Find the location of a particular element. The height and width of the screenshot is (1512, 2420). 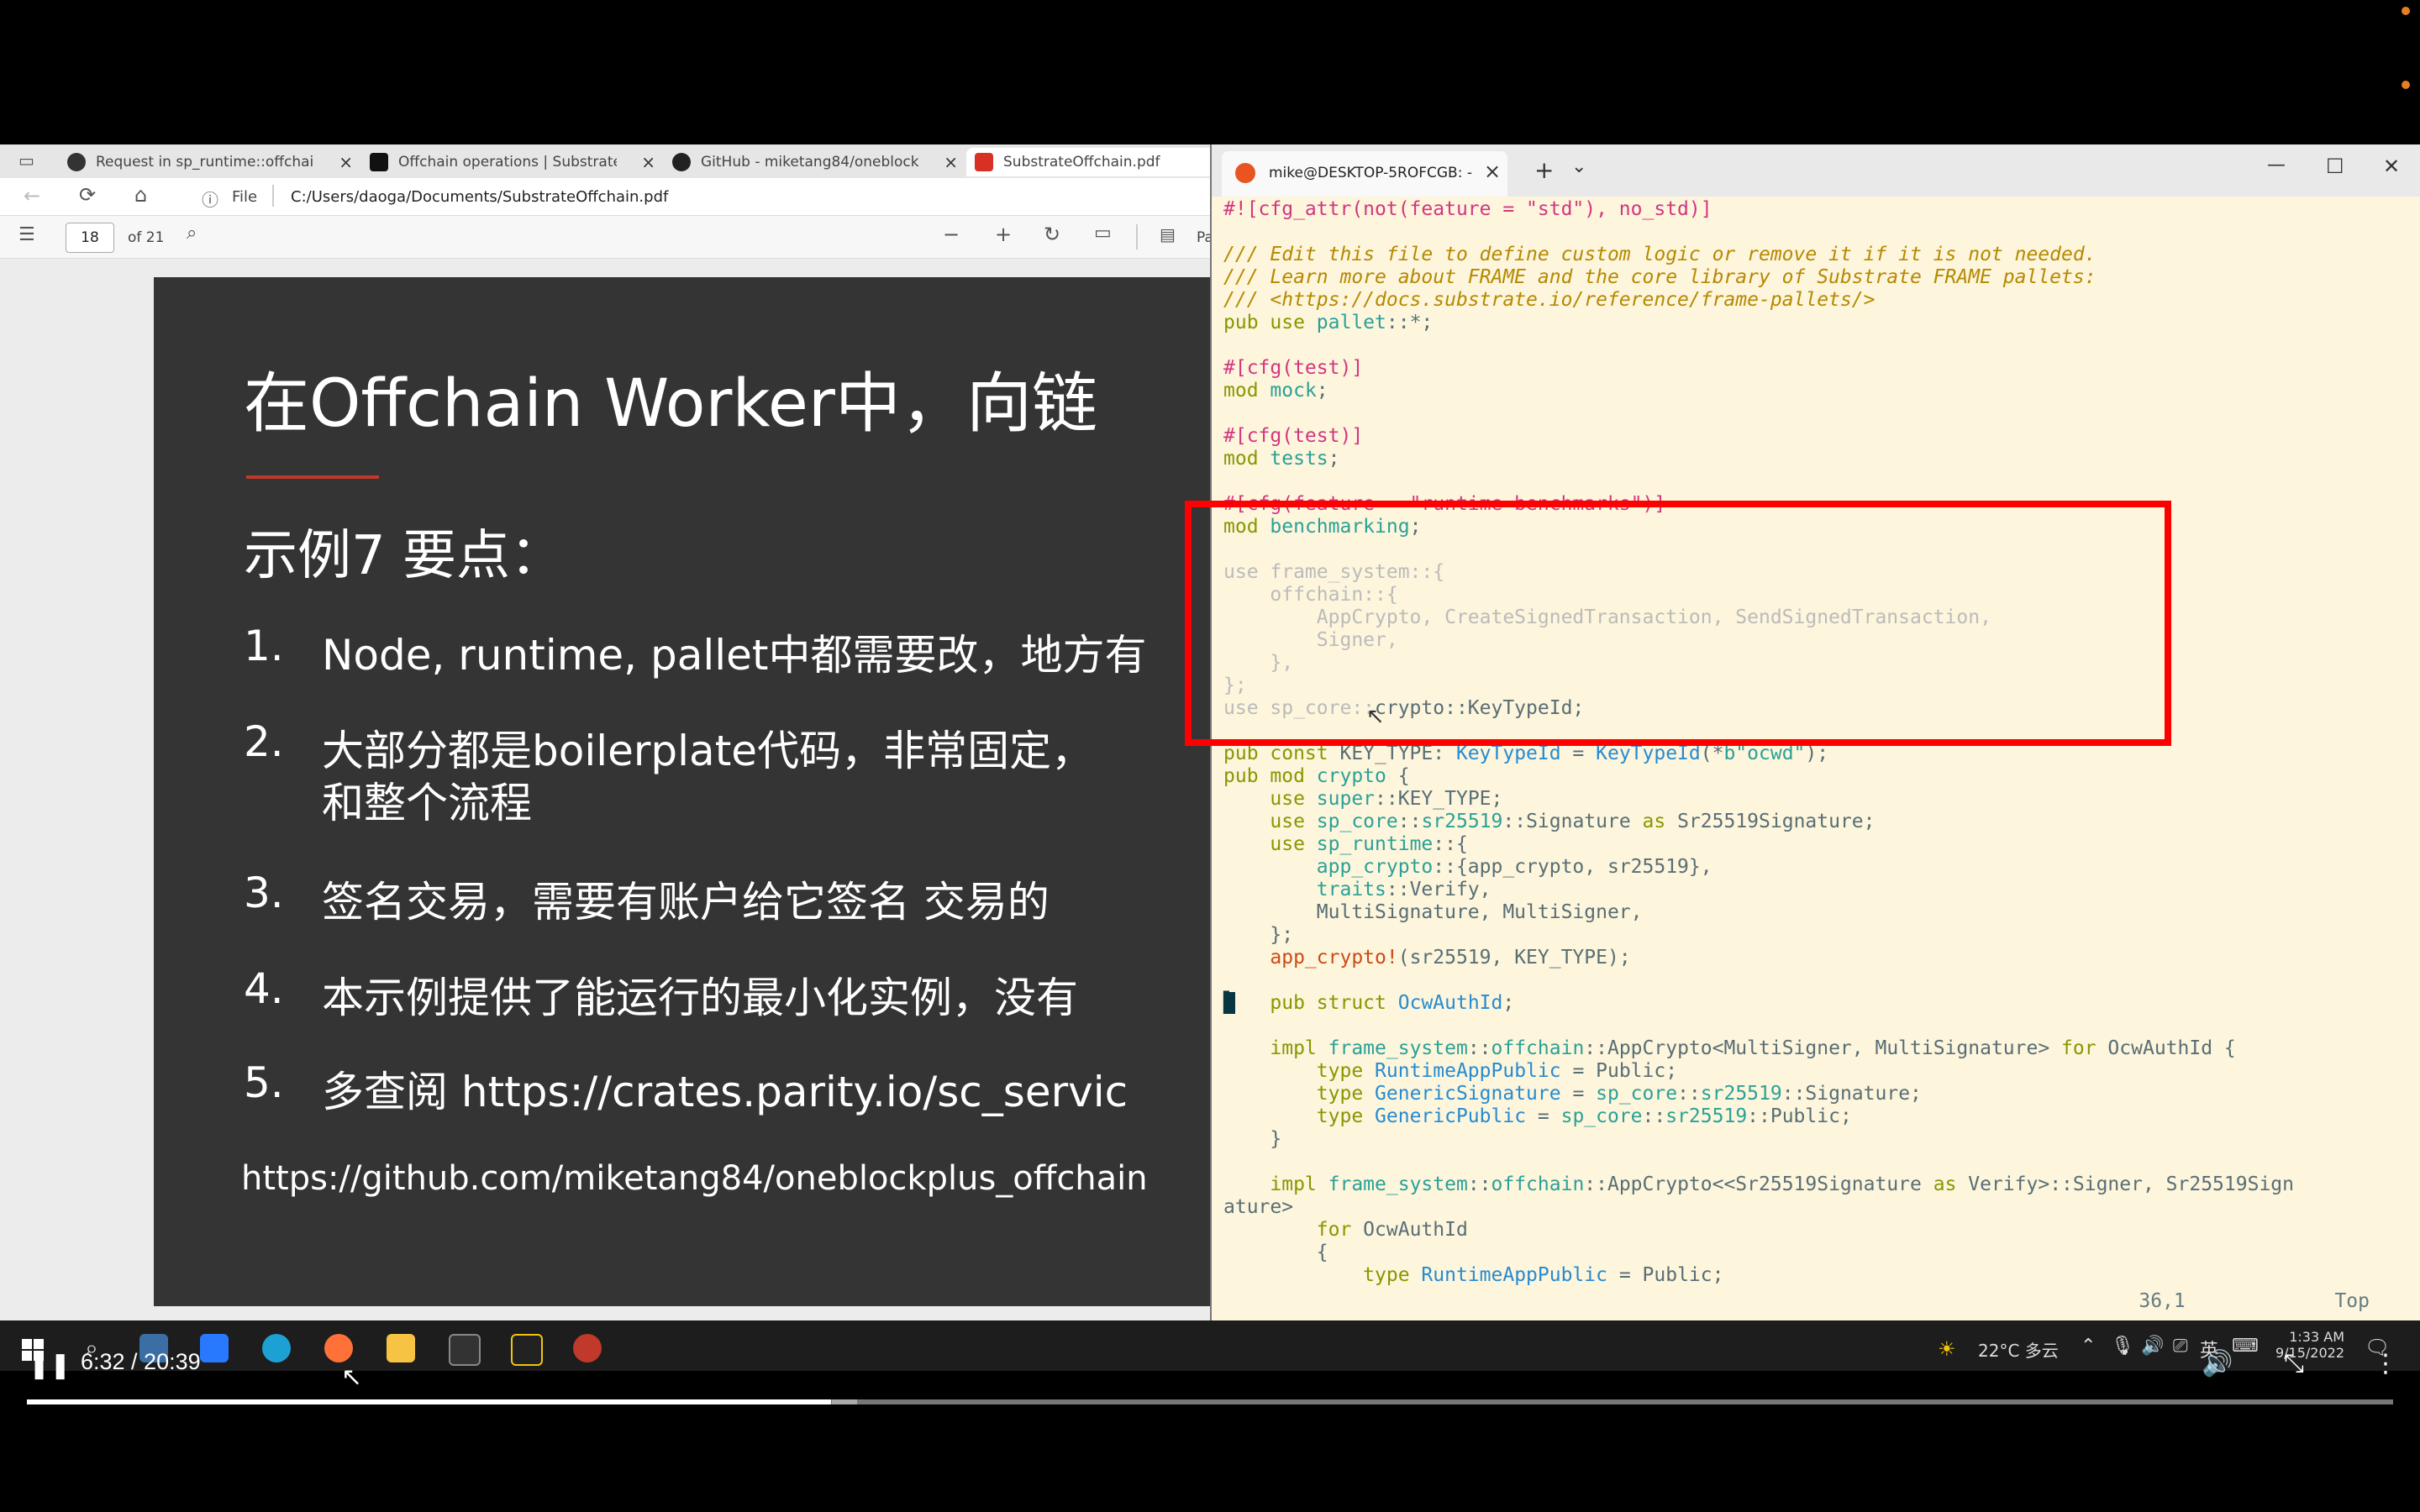

code-line: app_crypto!(sr25519, KEY_TYPE); is located at coordinates (1450, 958).